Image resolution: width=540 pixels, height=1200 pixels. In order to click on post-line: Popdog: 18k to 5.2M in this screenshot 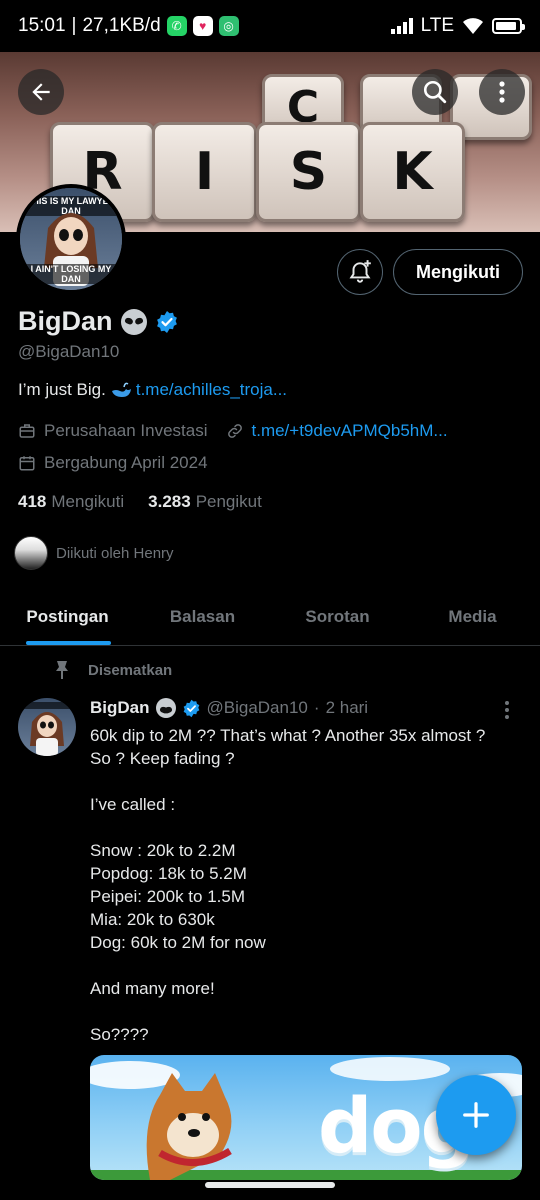, I will do `click(168, 873)`.